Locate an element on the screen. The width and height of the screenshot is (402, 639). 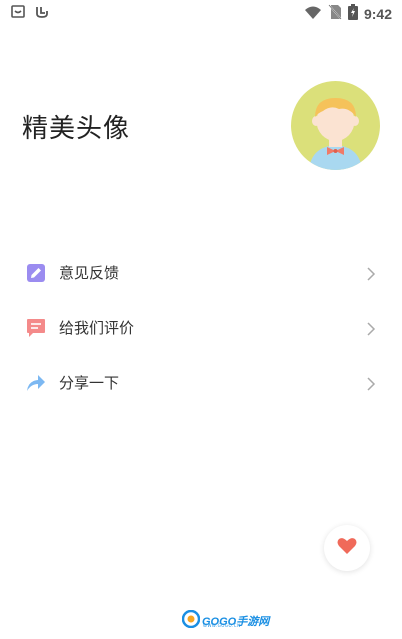
bug-icon is located at coordinates (42, 14).